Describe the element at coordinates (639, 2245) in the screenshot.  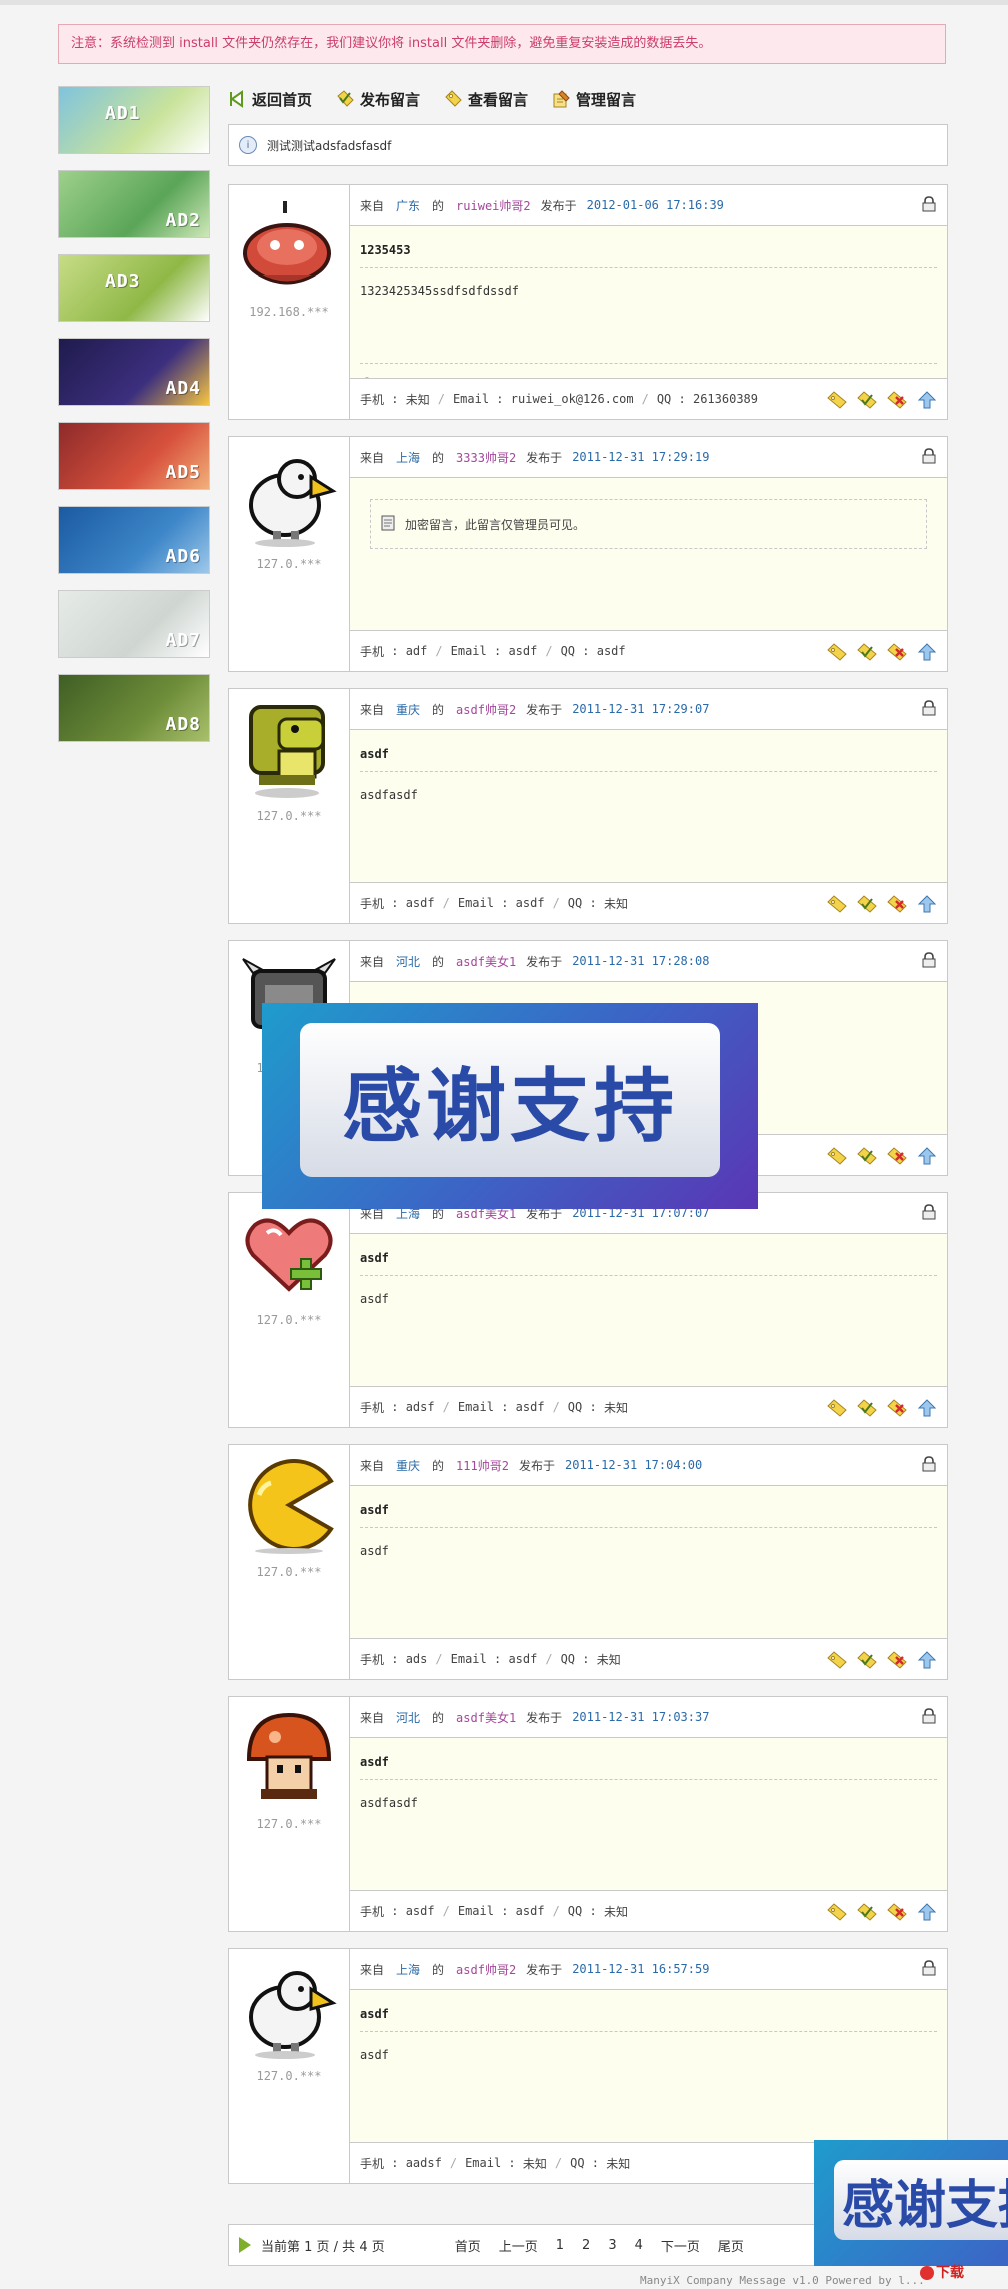
I see `pager-page-link: 4` at that location.